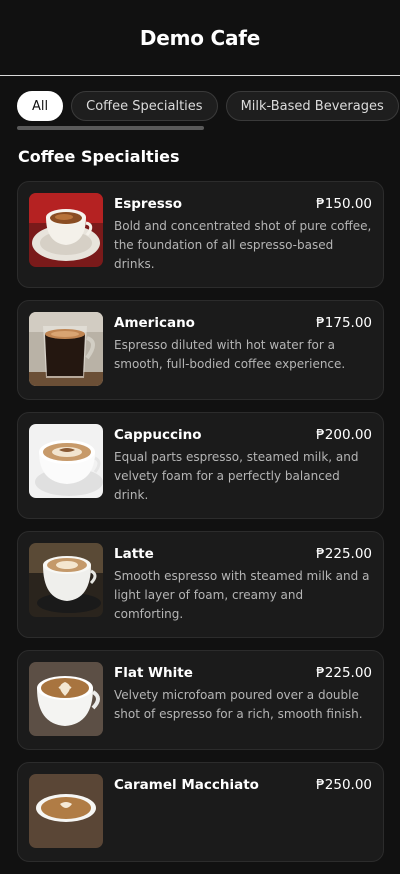  I want to click on flat-white-image, so click(66, 699).